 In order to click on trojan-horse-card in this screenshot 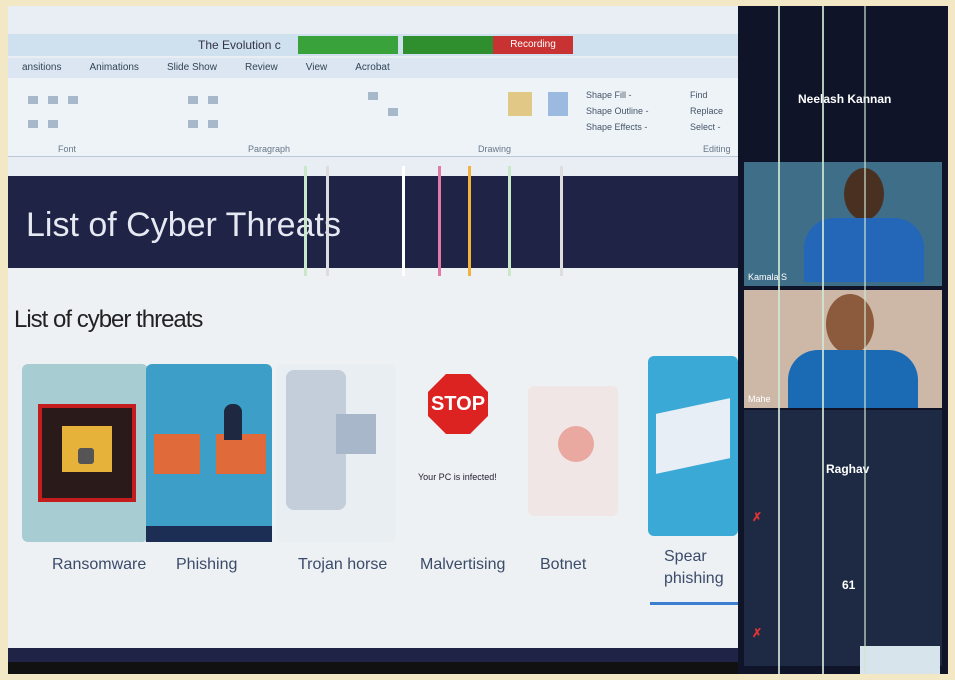, I will do `click(336, 453)`.